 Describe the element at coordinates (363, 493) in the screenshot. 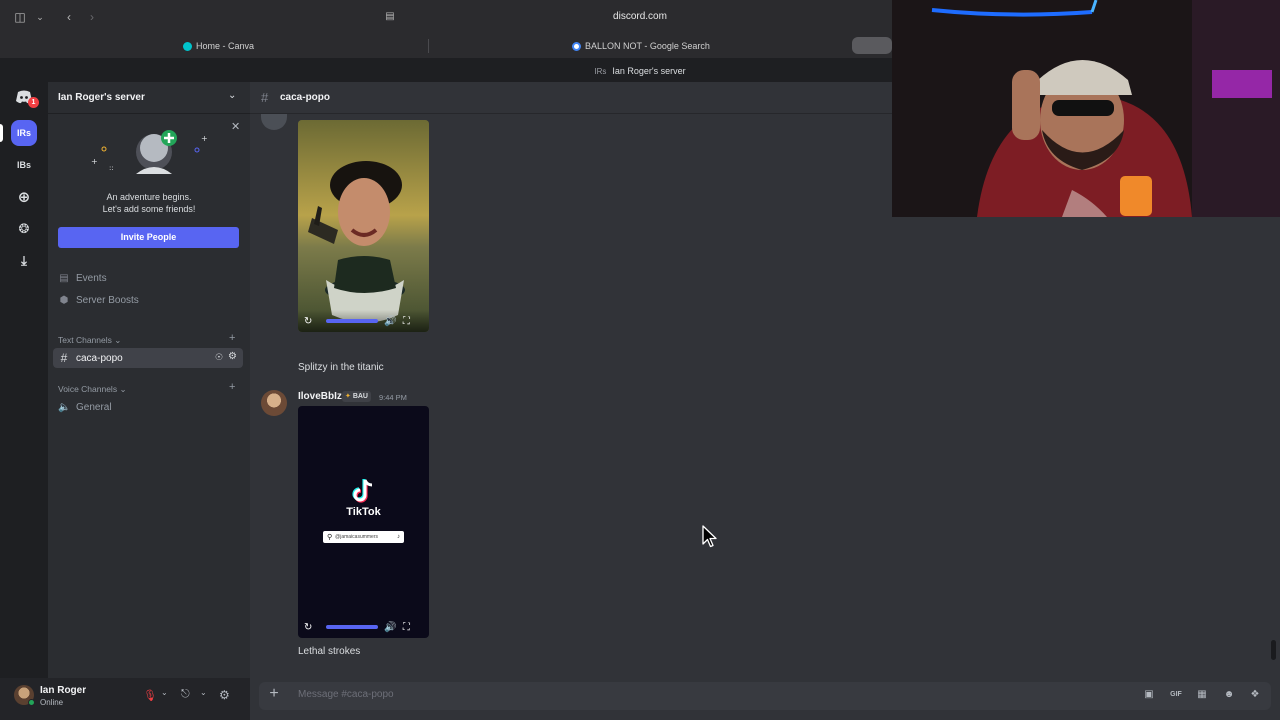

I see `tiktok-logo-icon` at that location.